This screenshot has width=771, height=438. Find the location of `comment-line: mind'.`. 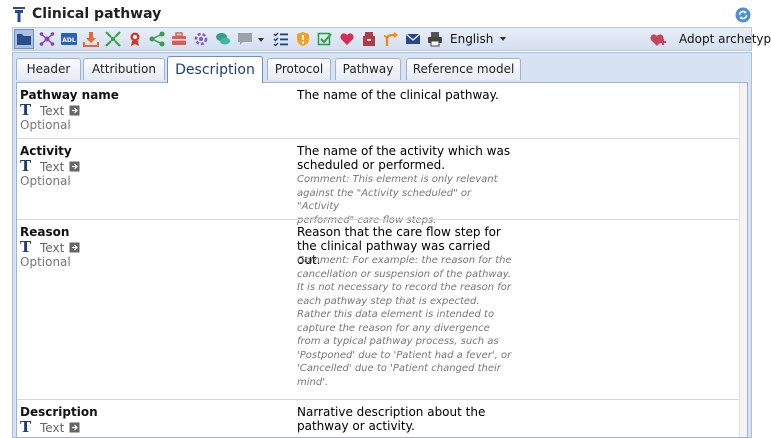

comment-line: mind'. is located at coordinates (313, 382).